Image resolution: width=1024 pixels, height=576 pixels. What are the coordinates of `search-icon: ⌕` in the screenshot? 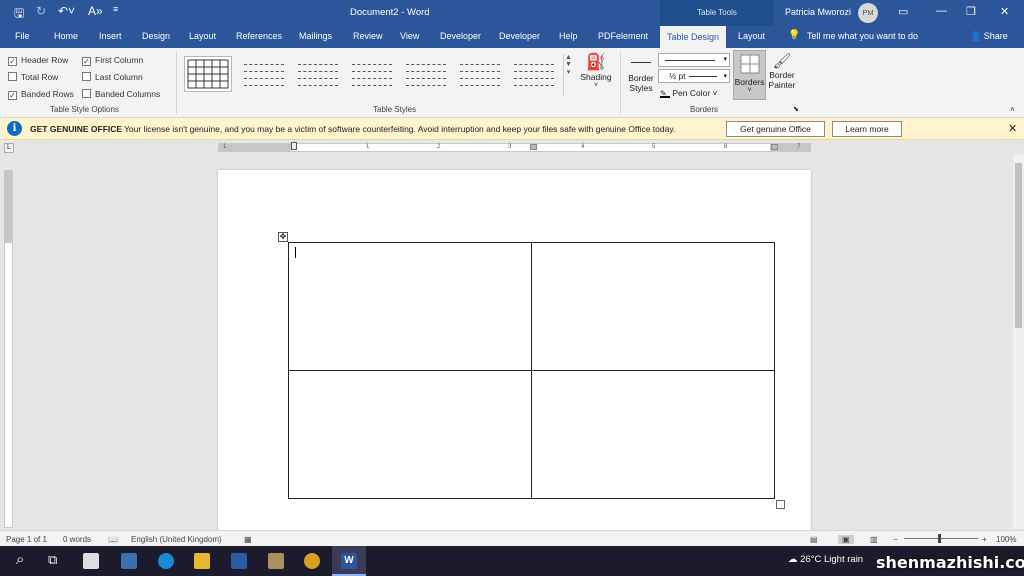 It's located at (20, 559).